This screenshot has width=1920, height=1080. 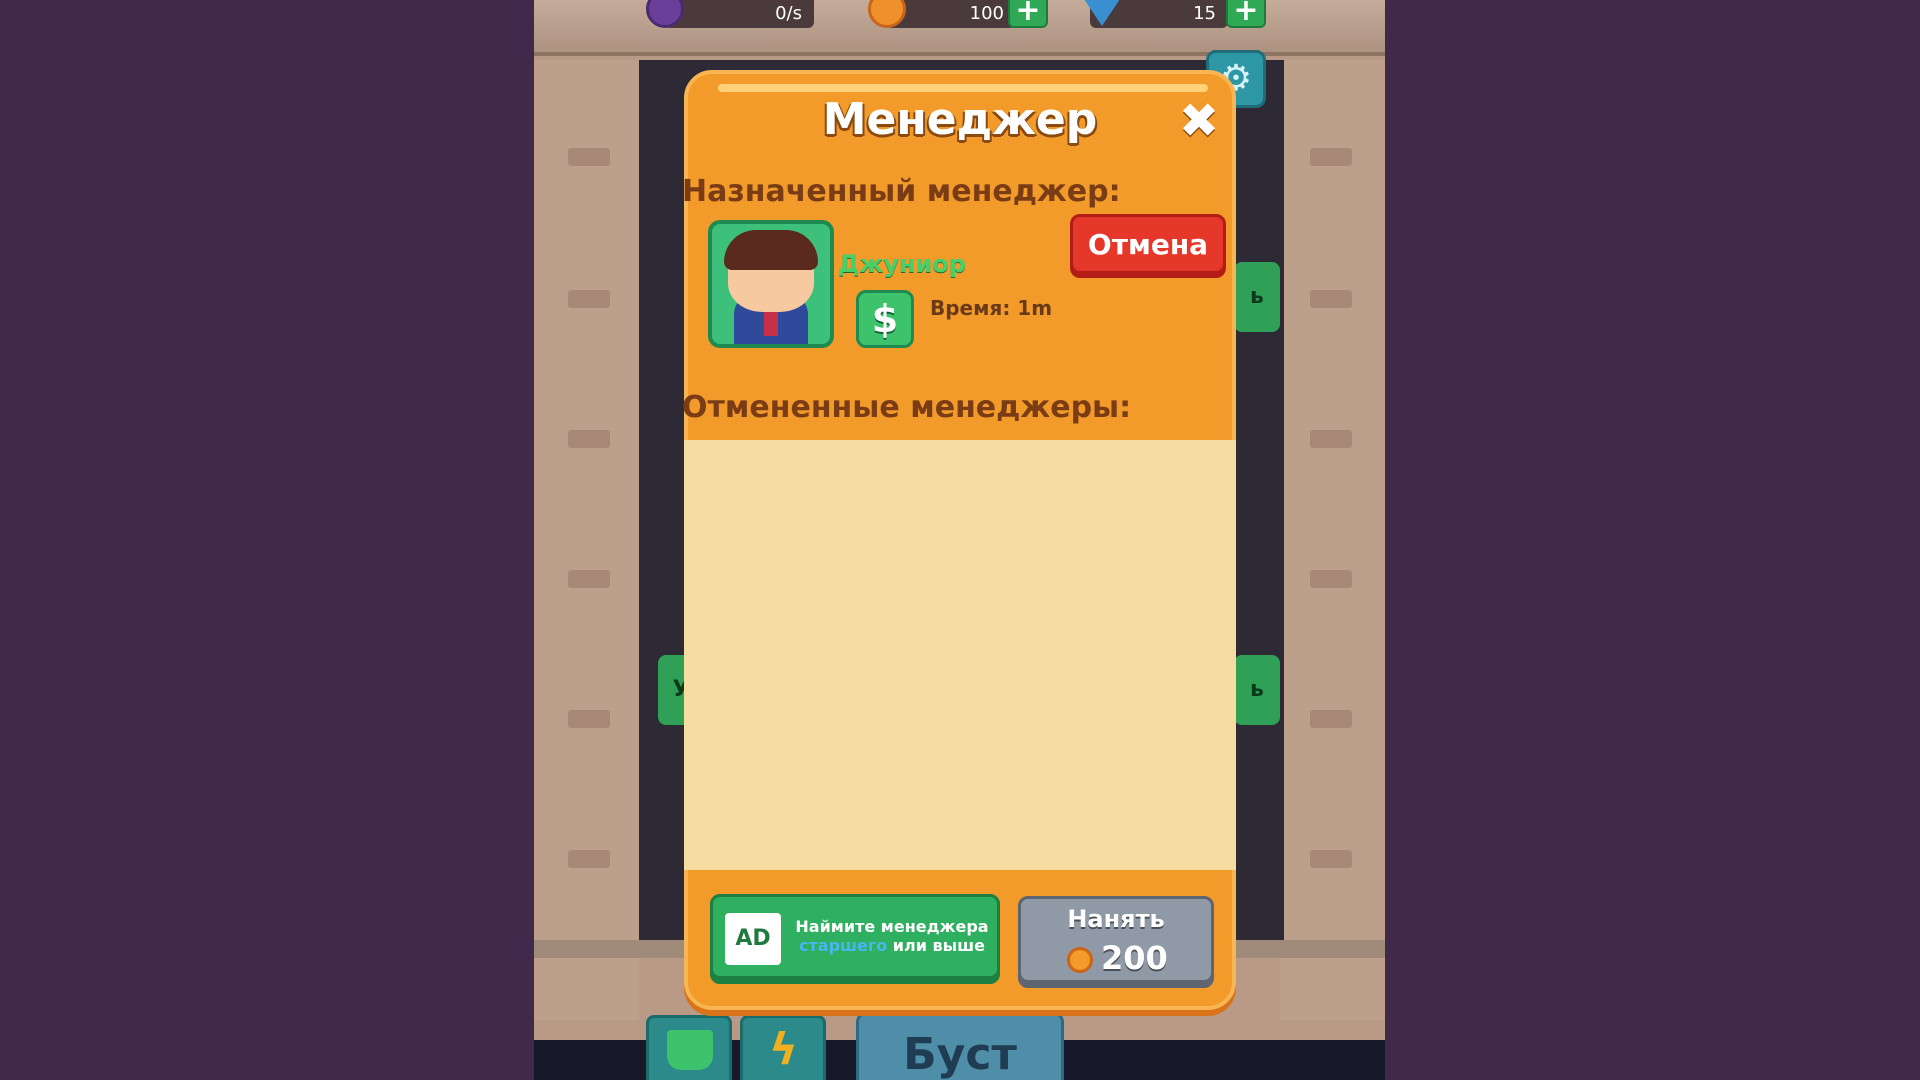 I want to click on cancelled-managers-label: Отмененные менеджеры:, so click(x=907, y=407).